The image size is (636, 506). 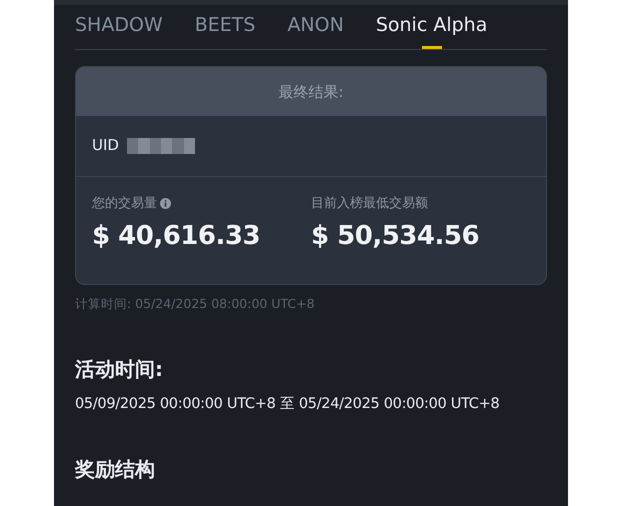 I want to click on tab: Sonic Alpha, so click(x=432, y=27).